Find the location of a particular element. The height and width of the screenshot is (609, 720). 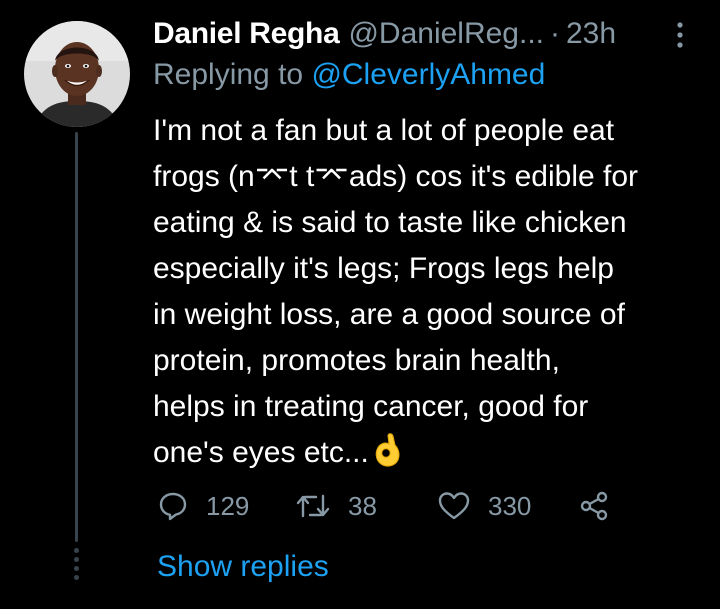

reply-count: 129 is located at coordinates (228, 505).